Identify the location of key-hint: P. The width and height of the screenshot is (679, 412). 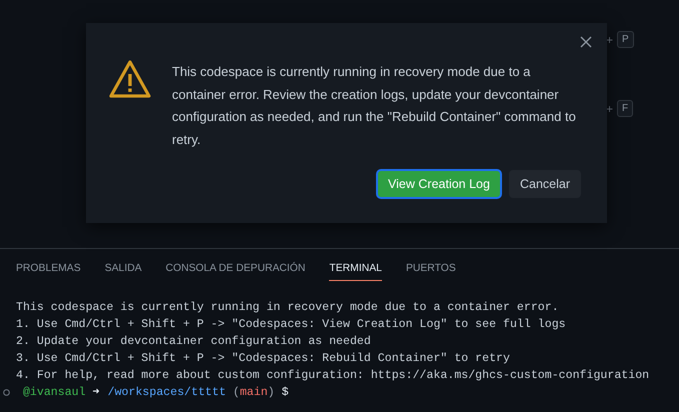
(625, 39).